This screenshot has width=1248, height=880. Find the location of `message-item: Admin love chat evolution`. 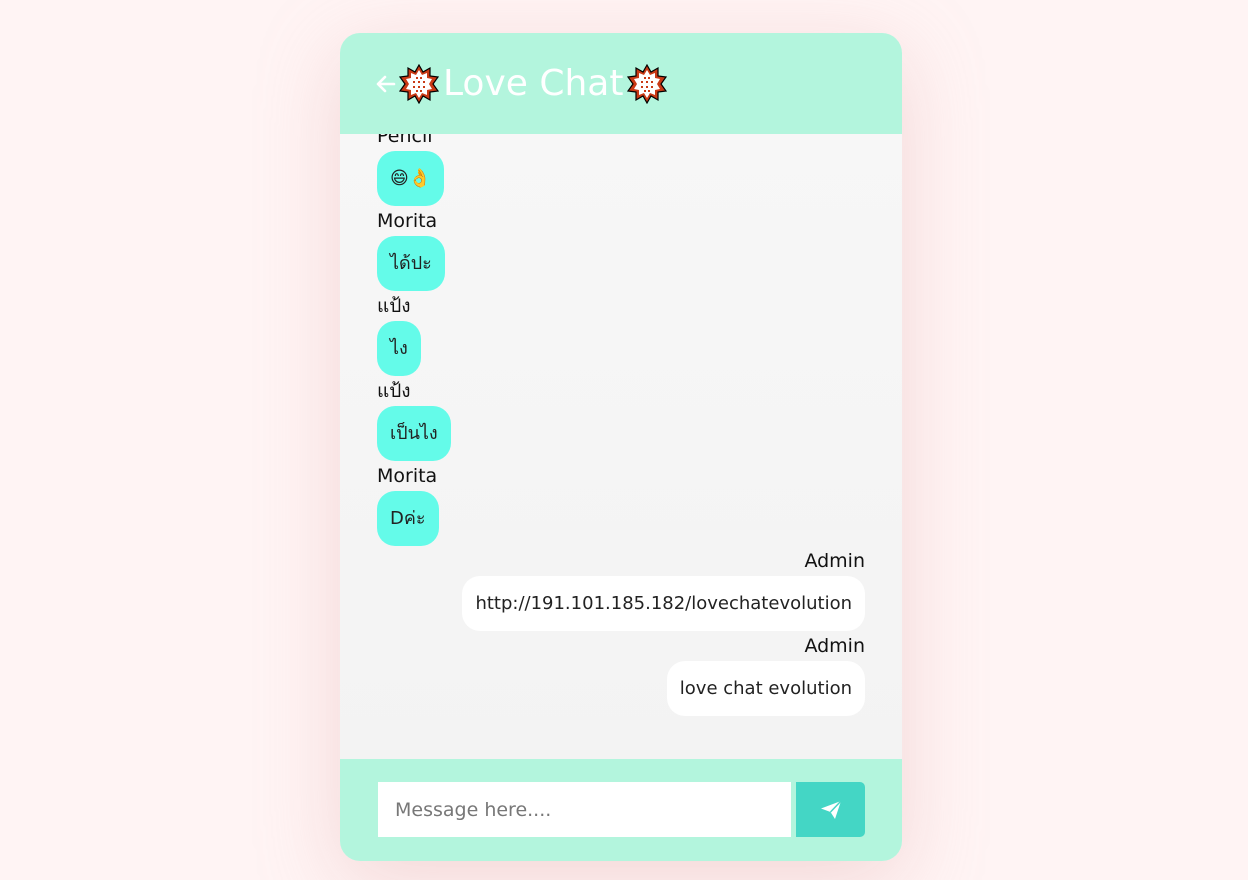

message-item: Admin love chat evolution is located at coordinates (621, 674).